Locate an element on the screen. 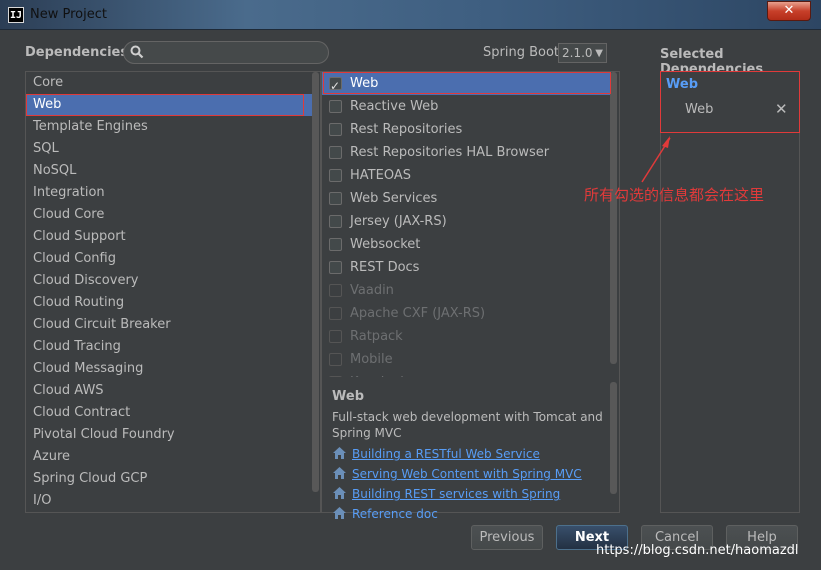 This screenshot has height=570, width=821. dependency-item: HATEOAS is located at coordinates (466, 175).